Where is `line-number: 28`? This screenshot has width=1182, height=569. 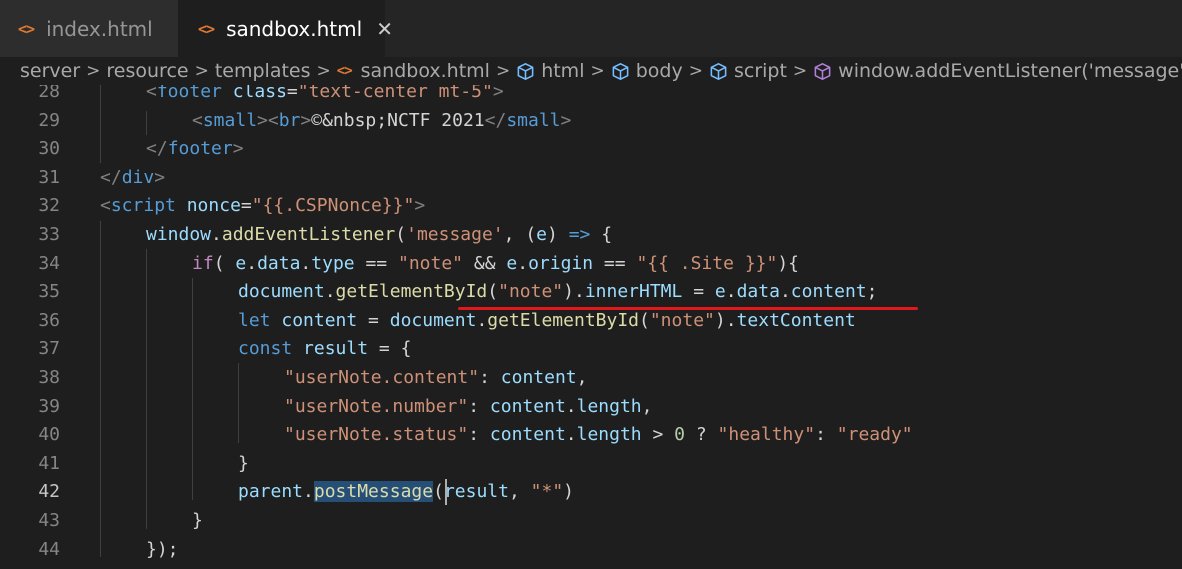
line-number: 28 is located at coordinates (49, 93).